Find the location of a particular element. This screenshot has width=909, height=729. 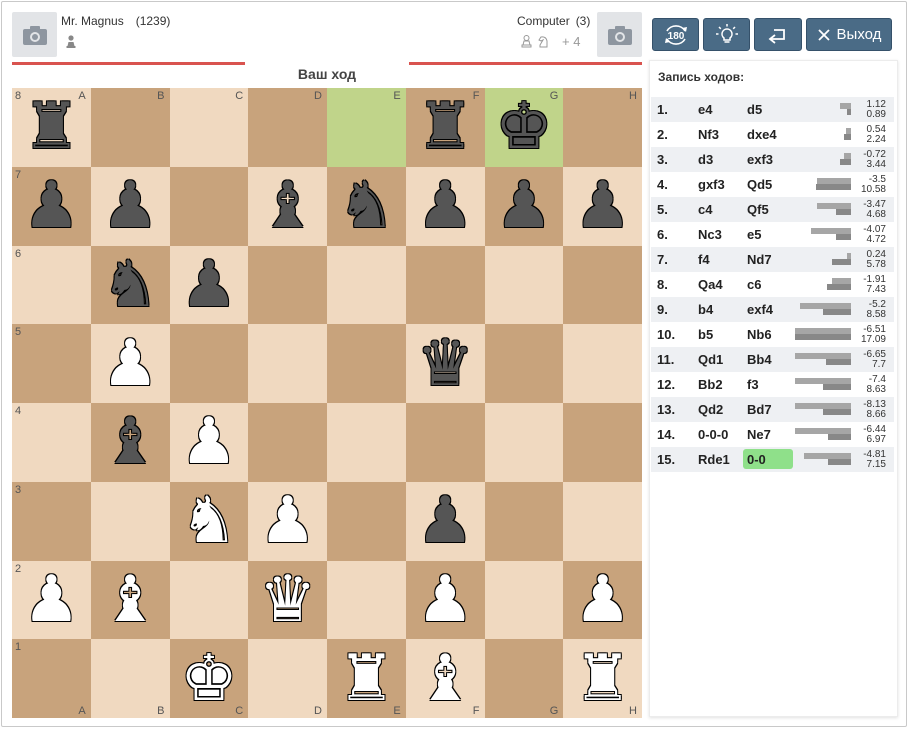

square-f8: F ♜ is located at coordinates (445, 127).